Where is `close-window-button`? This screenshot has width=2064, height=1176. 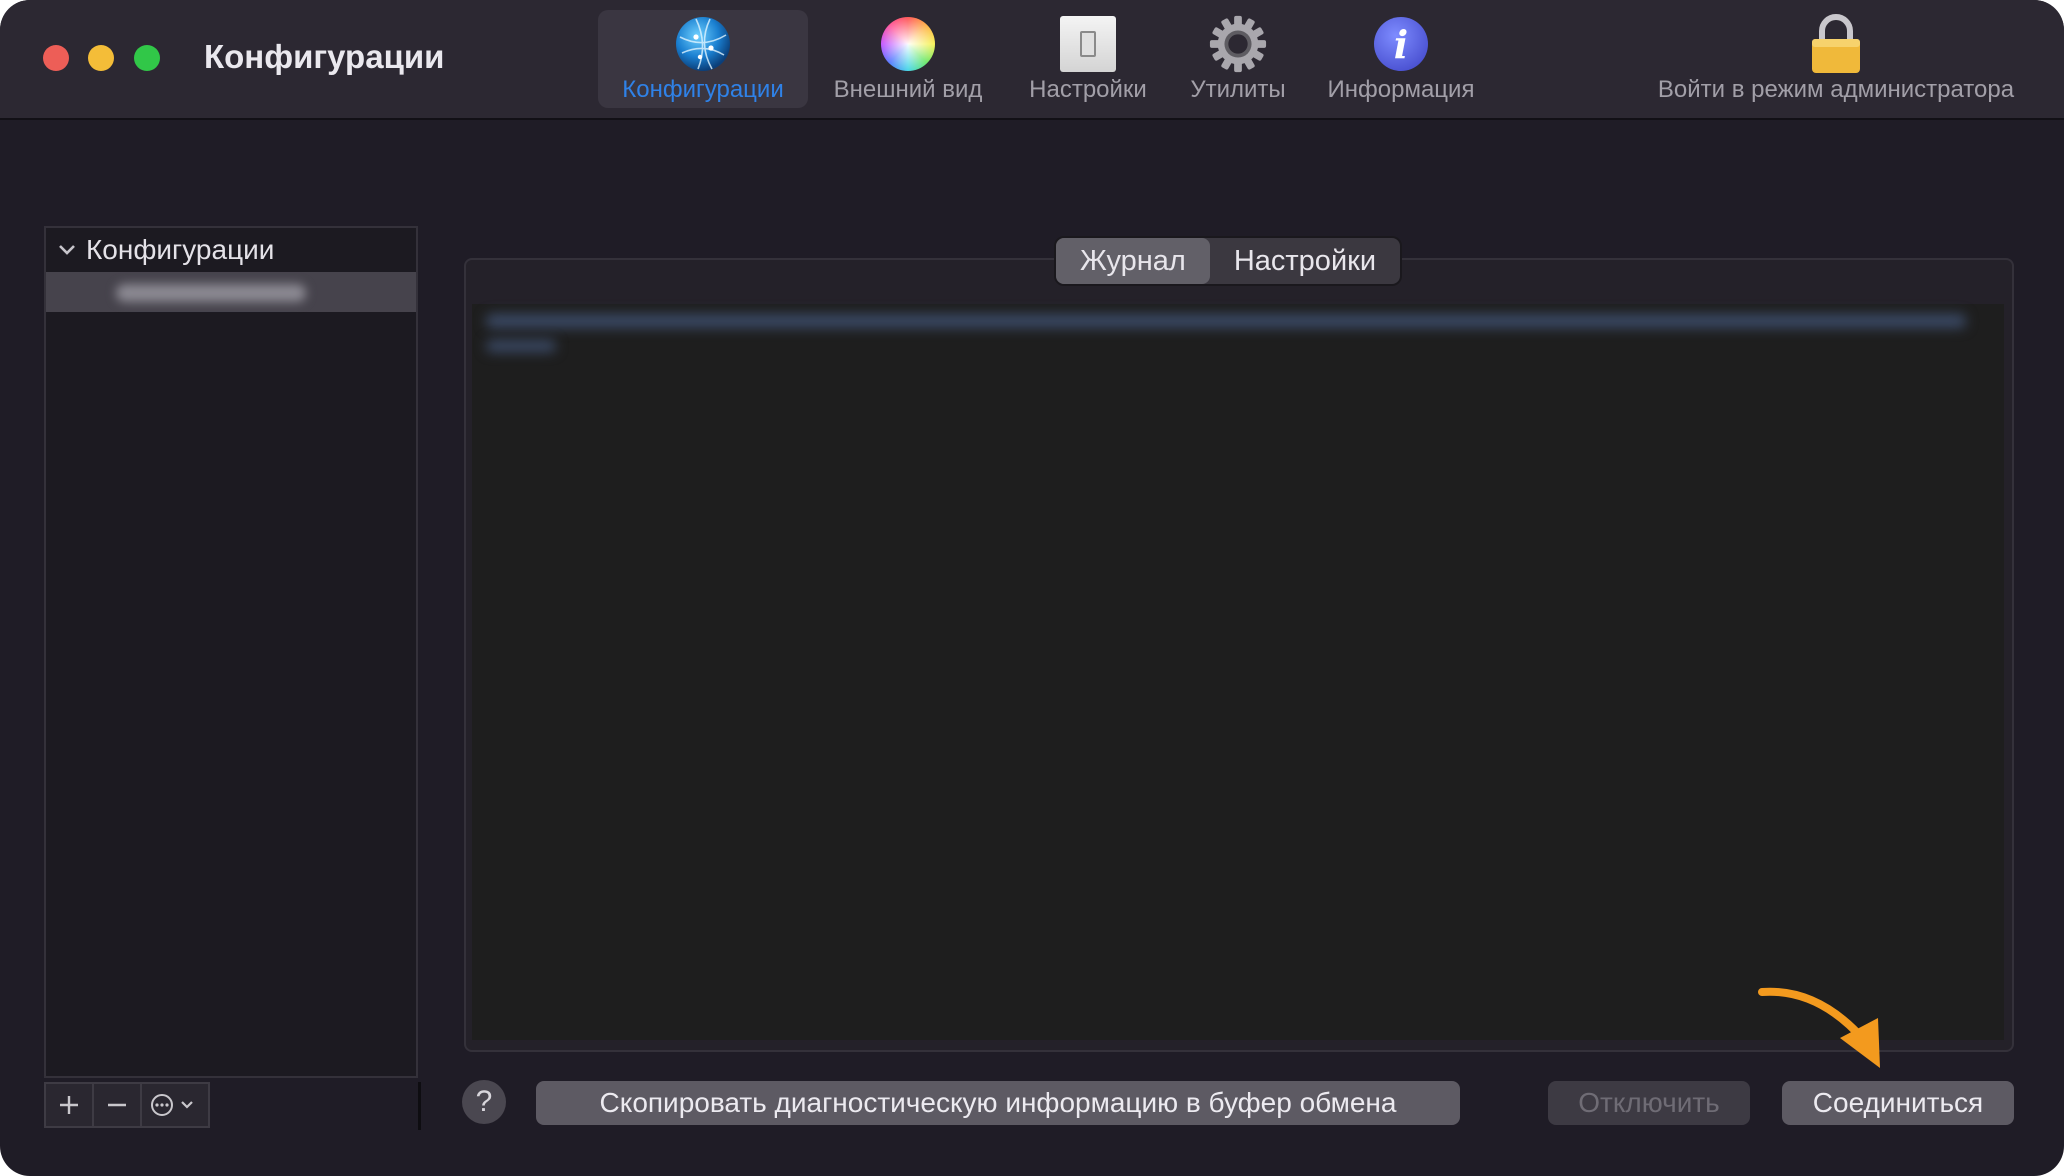
close-window-button is located at coordinates (56, 58).